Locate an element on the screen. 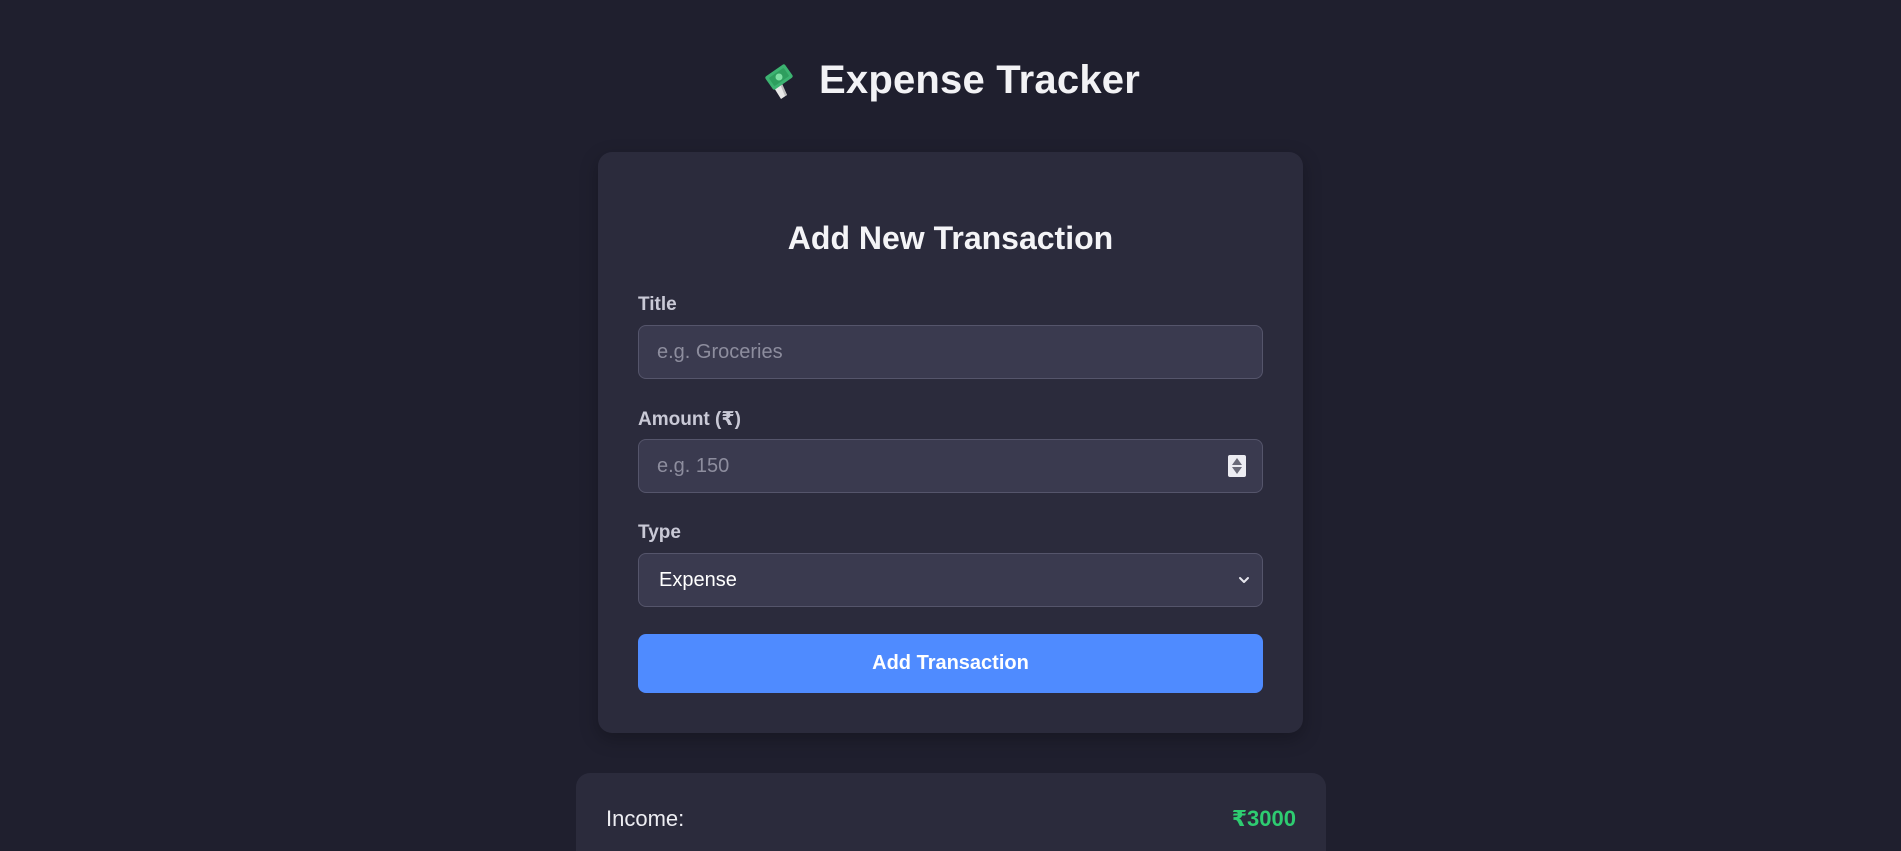 The width and height of the screenshot is (1901, 851). amount-field is located at coordinates (950, 466).